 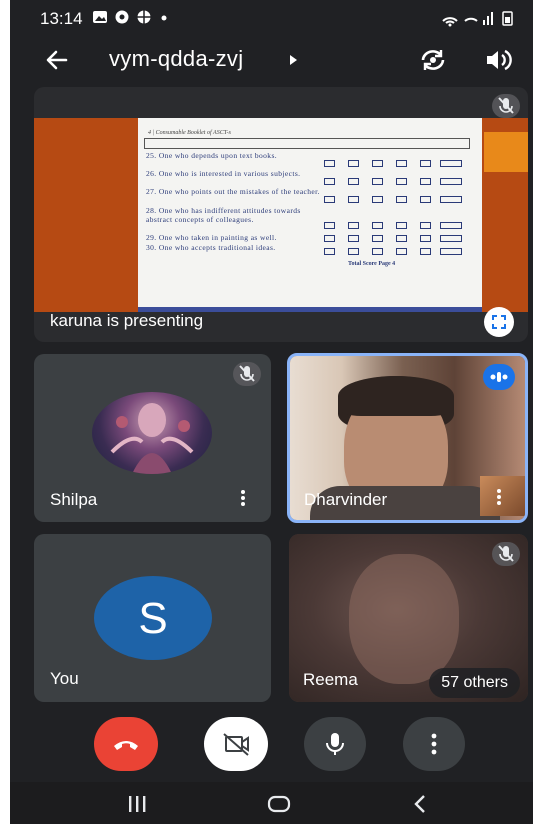 What do you see at coordinates (307, 143) in the screenshot?
I see `document-table-header` at bounding box center [307, 143].